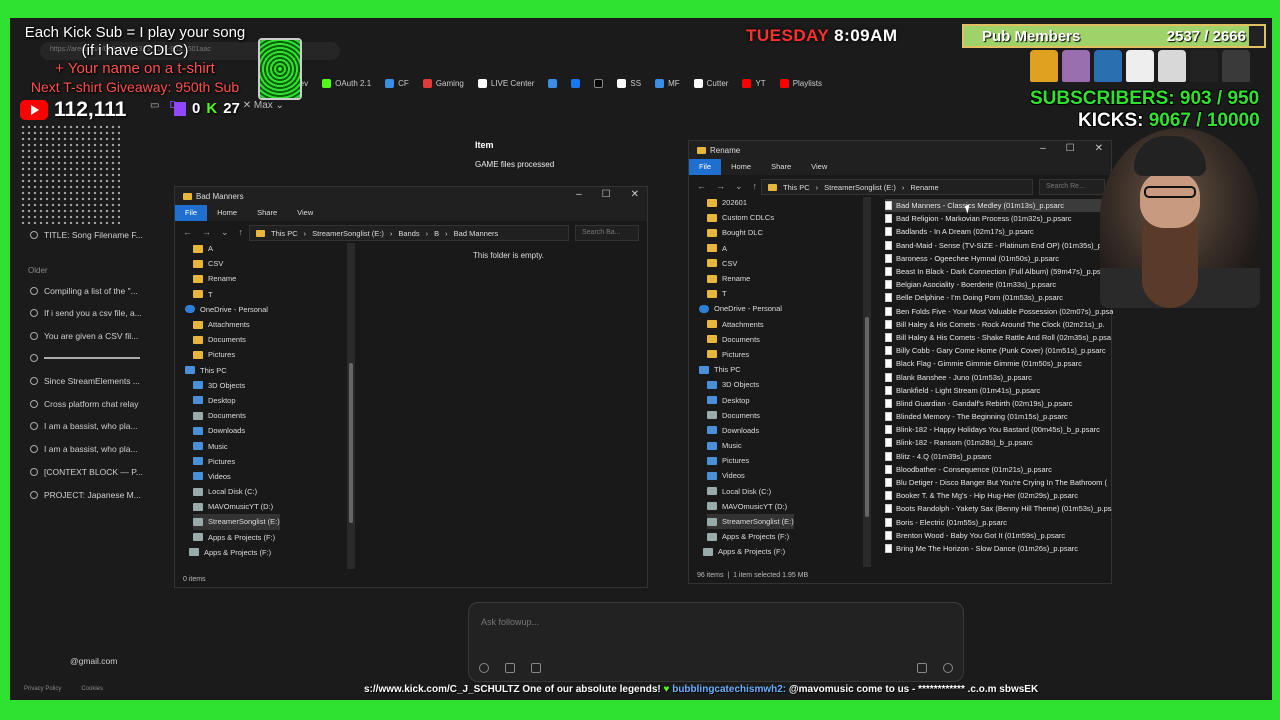 The image size is (1280, 720). I want to click on bookmark-x, so click(599, 83).